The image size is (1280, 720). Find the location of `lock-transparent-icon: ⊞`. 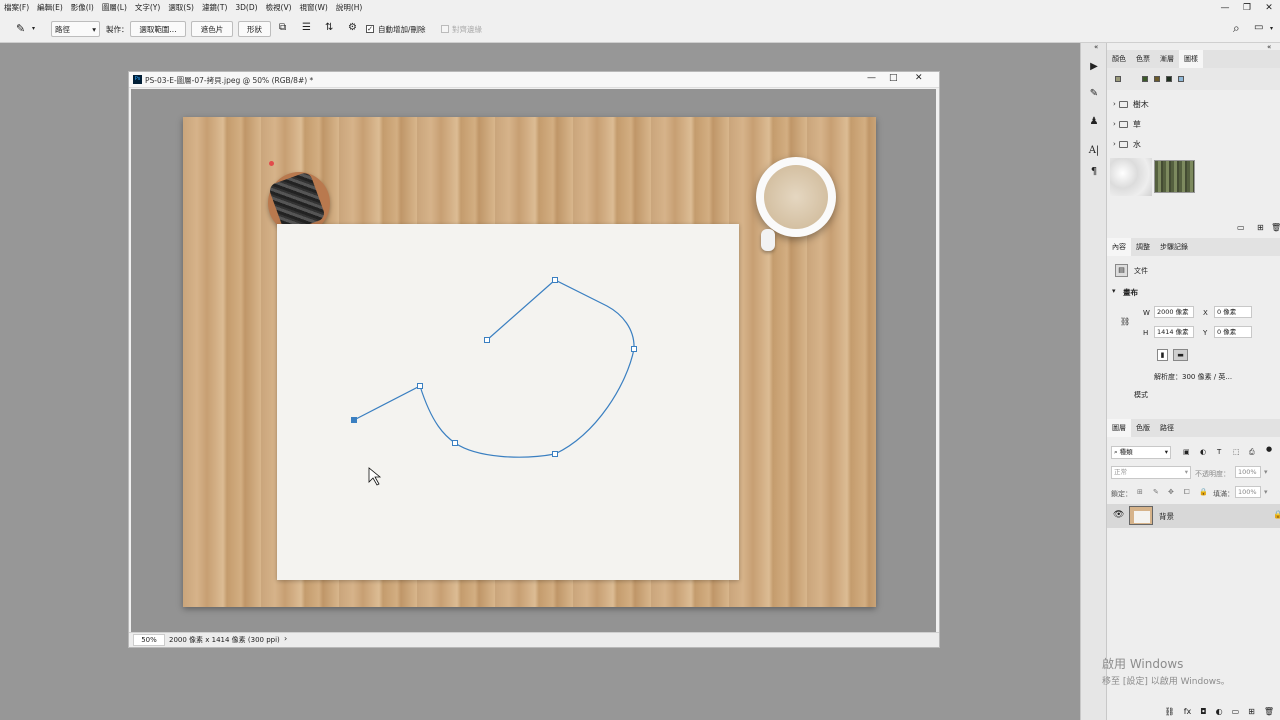

lock-transparent-icon: ⊞ is located at coordinates (1140, 492).